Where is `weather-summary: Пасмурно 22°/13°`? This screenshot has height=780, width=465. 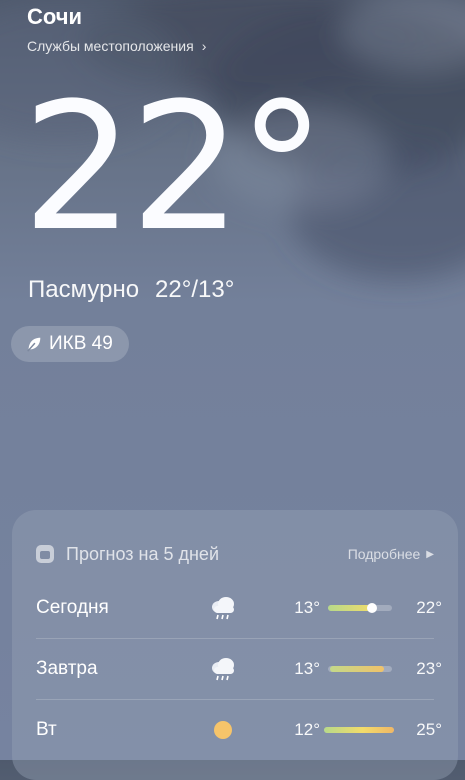
weather-summary: Пасмурно 22°/13° is located at coordinates (131, 290).